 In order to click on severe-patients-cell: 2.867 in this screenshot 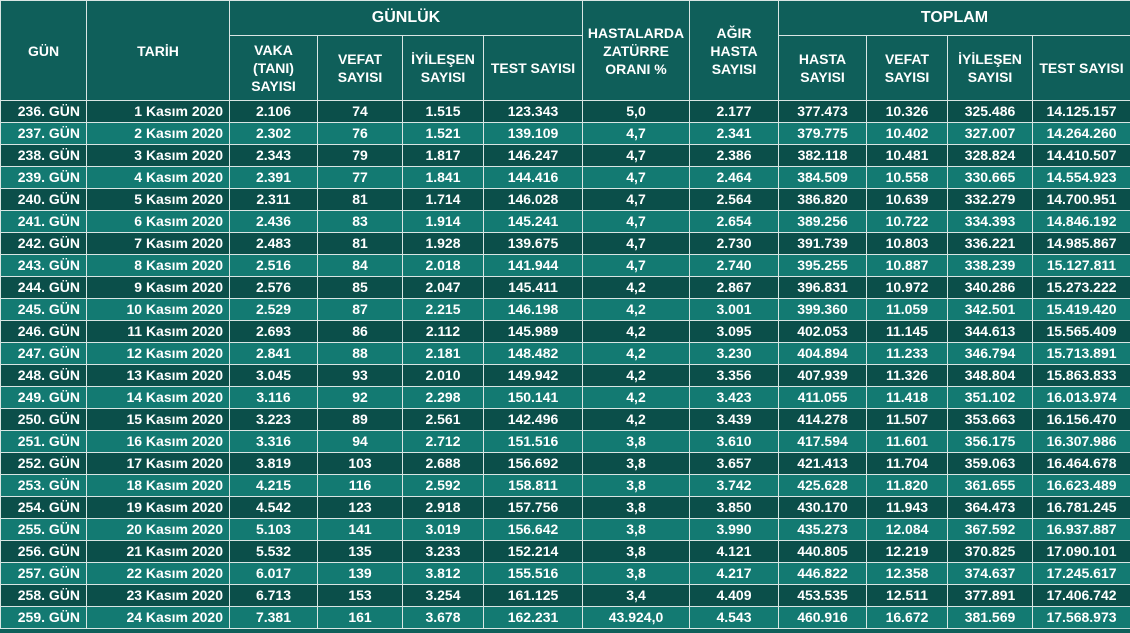, I will do `click(734, 287)`.